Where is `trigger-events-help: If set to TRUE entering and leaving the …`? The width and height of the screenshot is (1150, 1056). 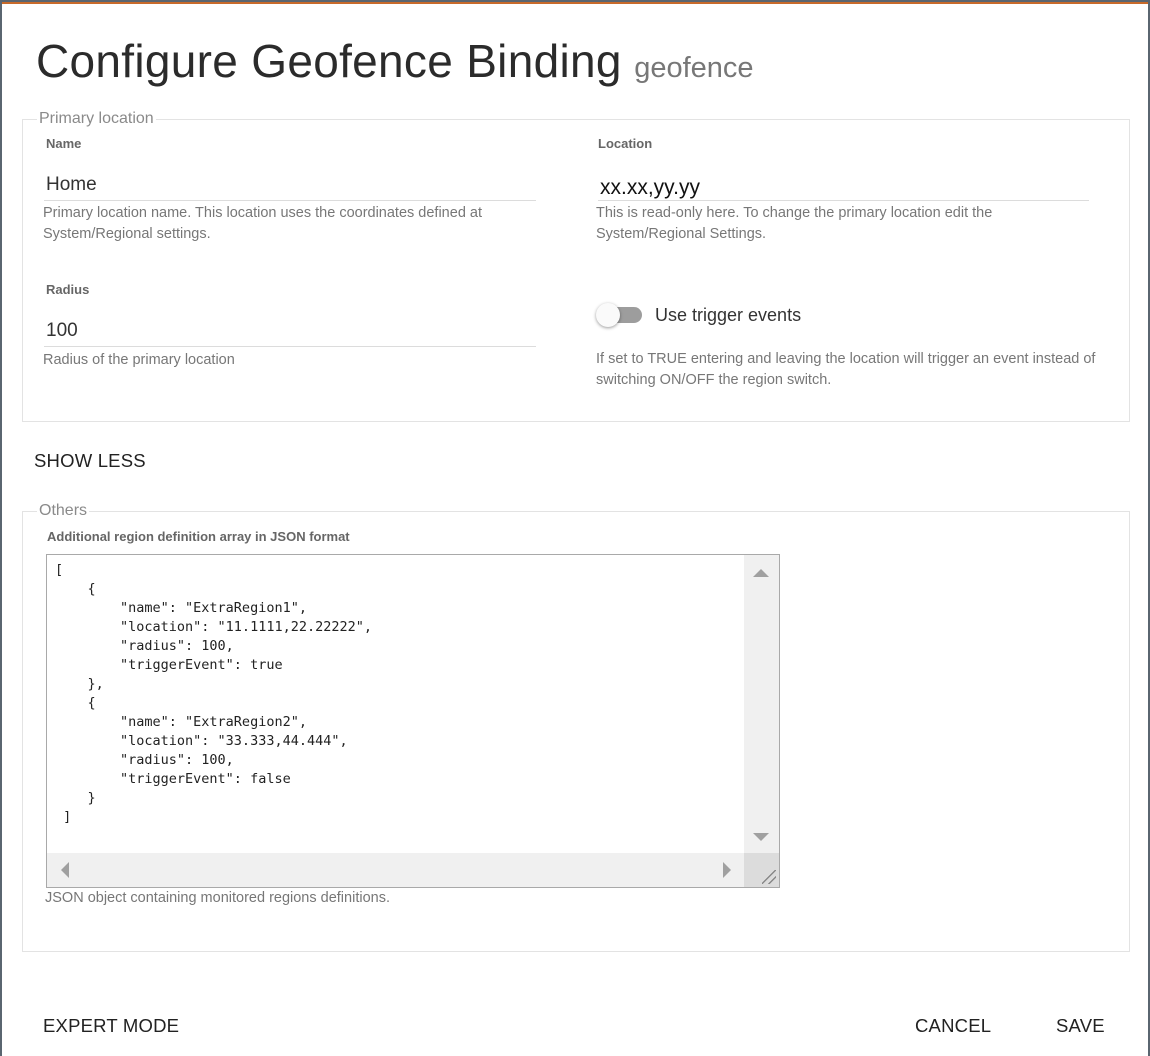 trigger-events-help: If set to TRUE entering and leaving the … is located at coordinates (846, 369).